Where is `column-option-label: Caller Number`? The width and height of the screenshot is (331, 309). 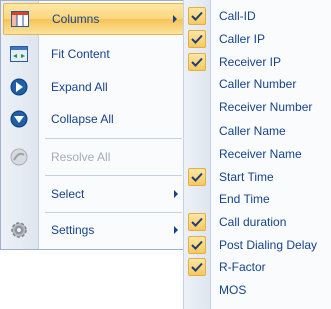 column-option-label: Caller Number is located at coordinates (258, 84).